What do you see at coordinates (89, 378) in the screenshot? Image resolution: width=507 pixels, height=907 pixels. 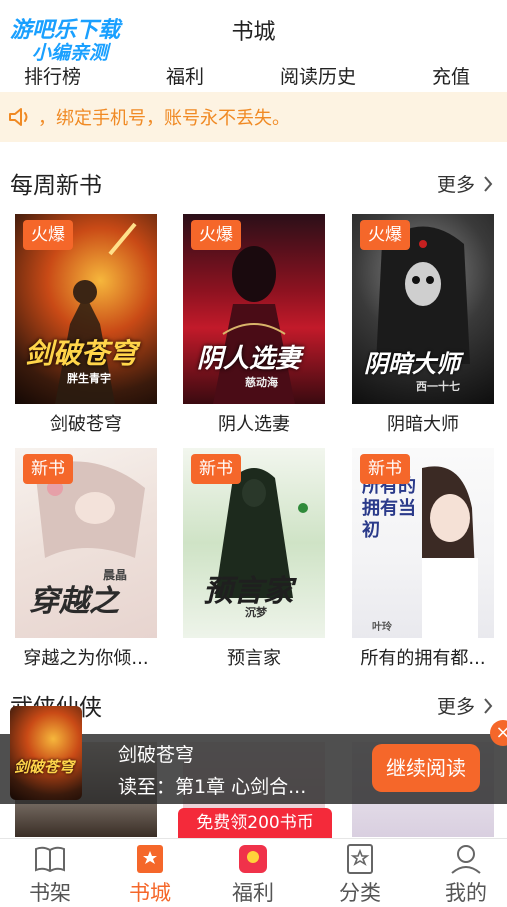 I see `cover-author-text: 胖生青宇` at bounding box center [89, 378].